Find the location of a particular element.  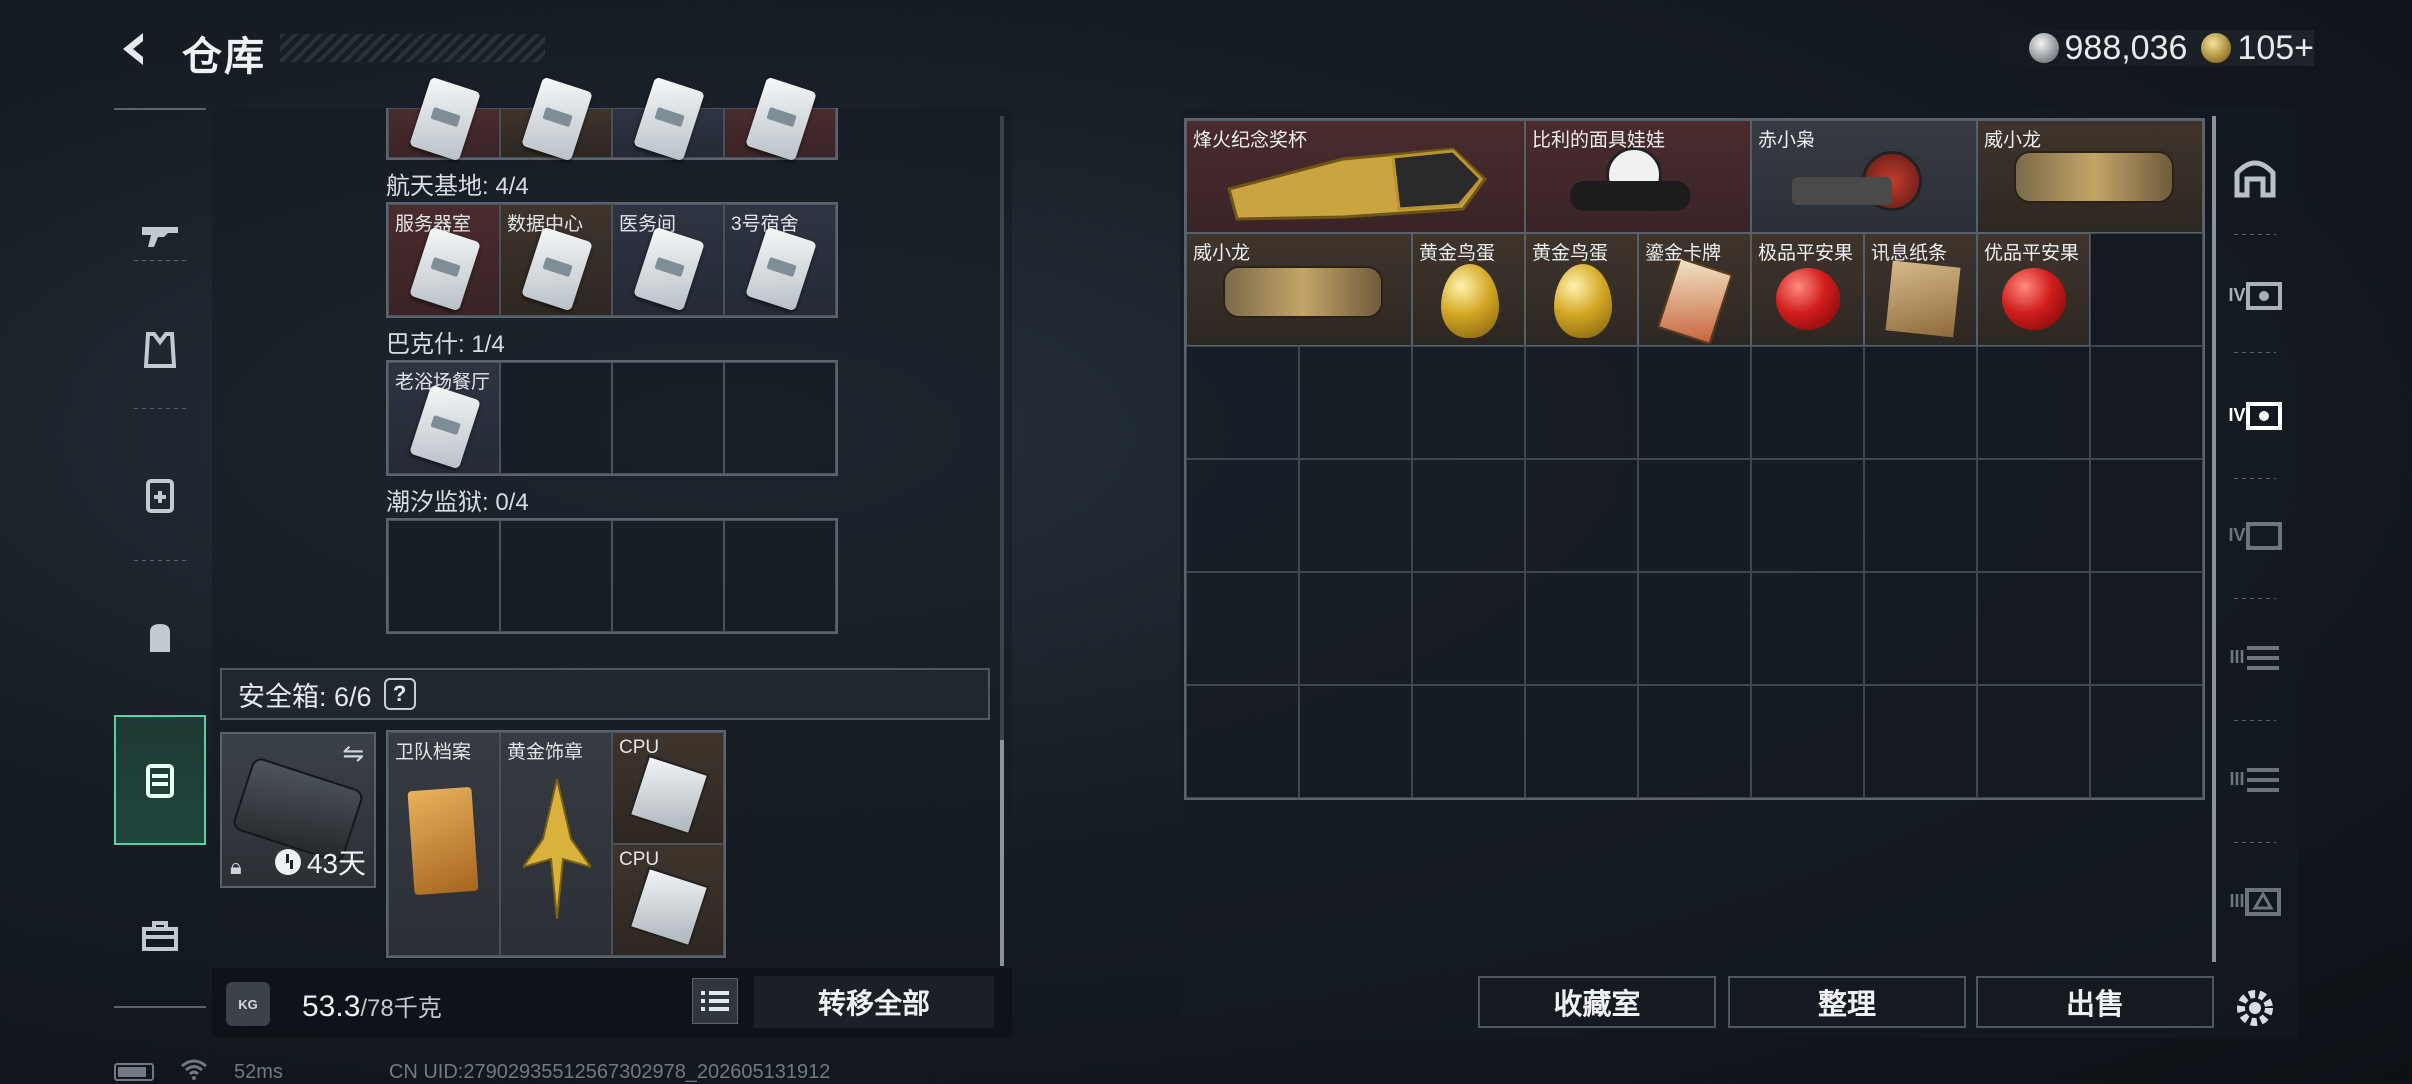

category-tier-3-c: III is located at coordinates (2255, 901).